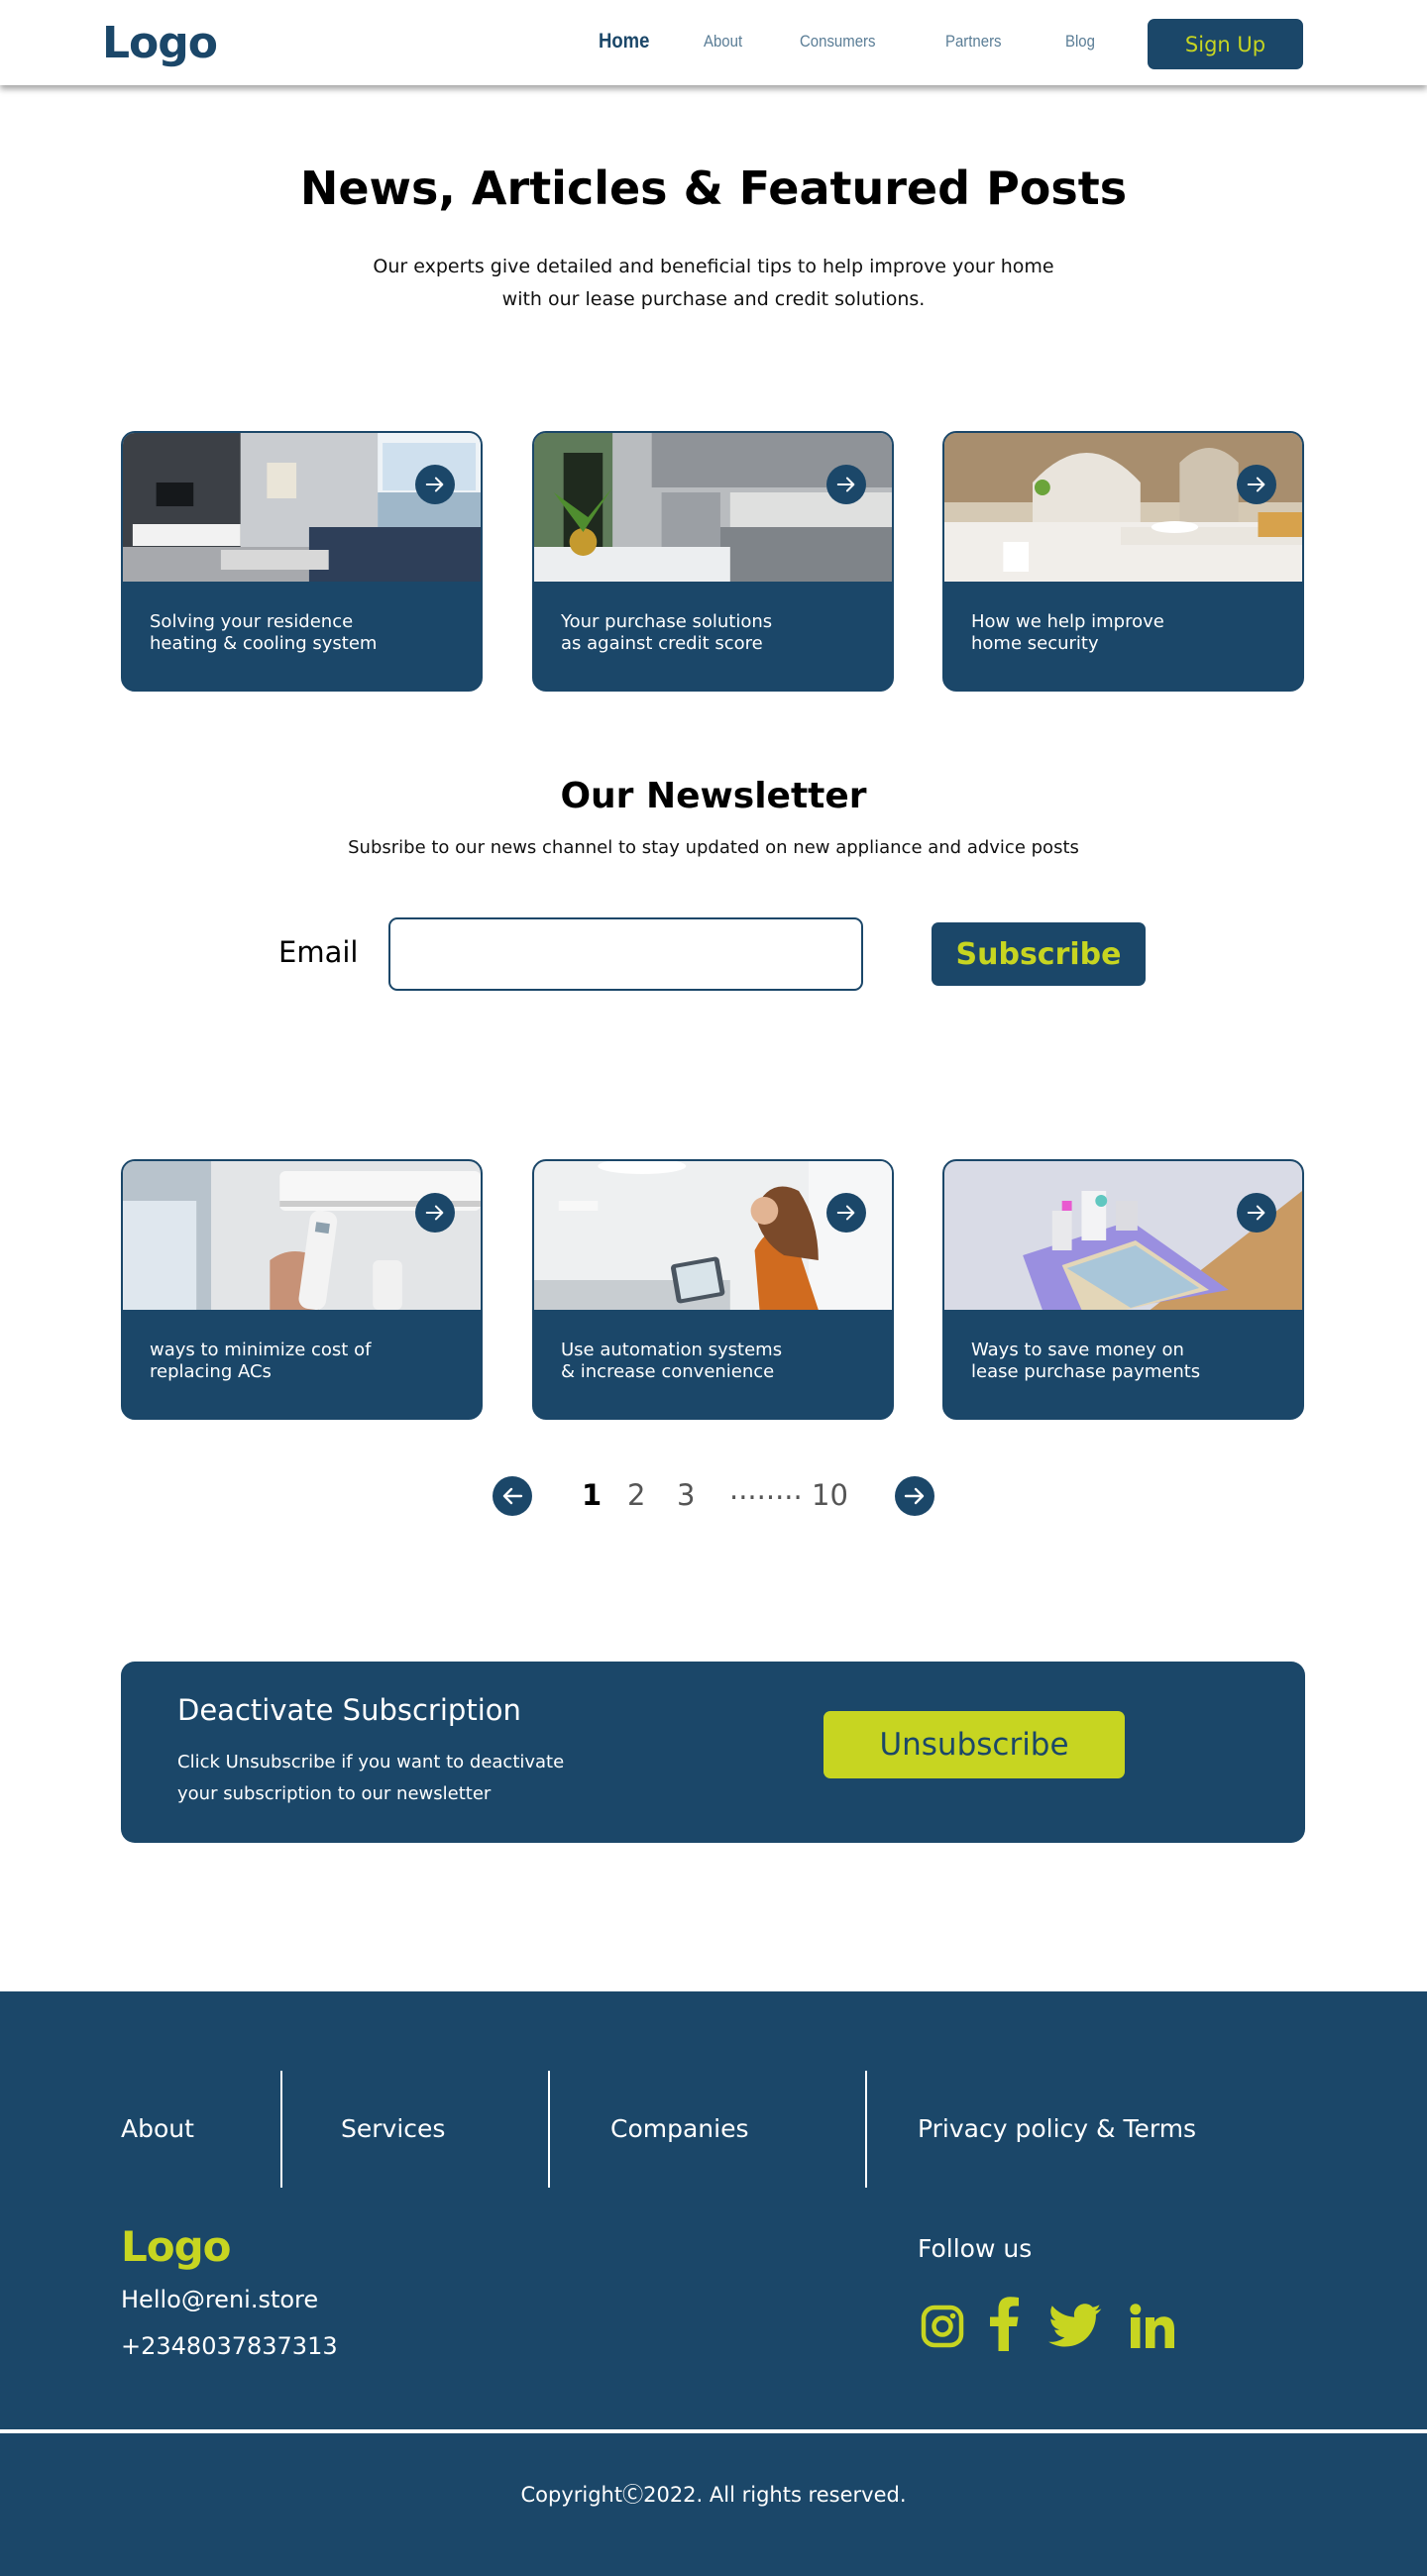 This screenshot has width=1427, height=2576. I want to click on linkedin-icon, so click(1152, 2328).